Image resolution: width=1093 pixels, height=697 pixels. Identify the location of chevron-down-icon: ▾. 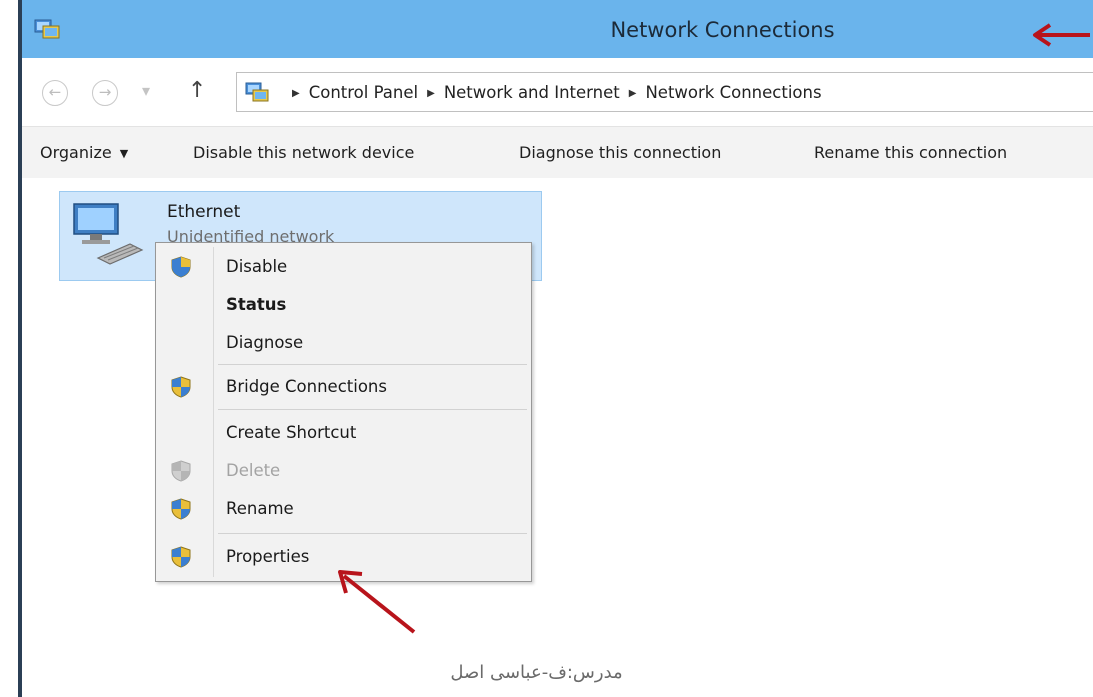
(146, 90).